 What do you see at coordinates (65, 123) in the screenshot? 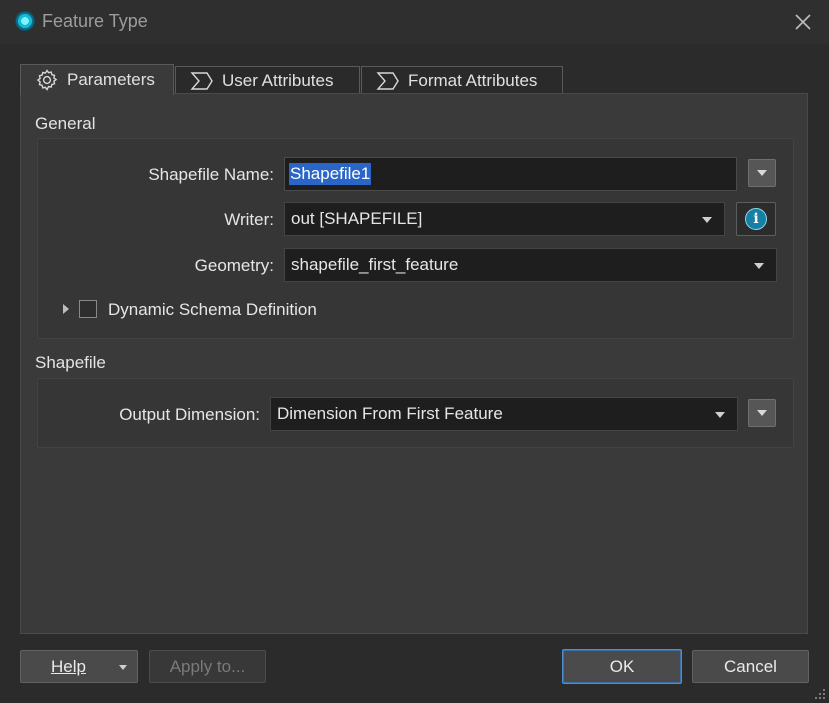
I see `general-heading: General` at bounding box center [65, 123].